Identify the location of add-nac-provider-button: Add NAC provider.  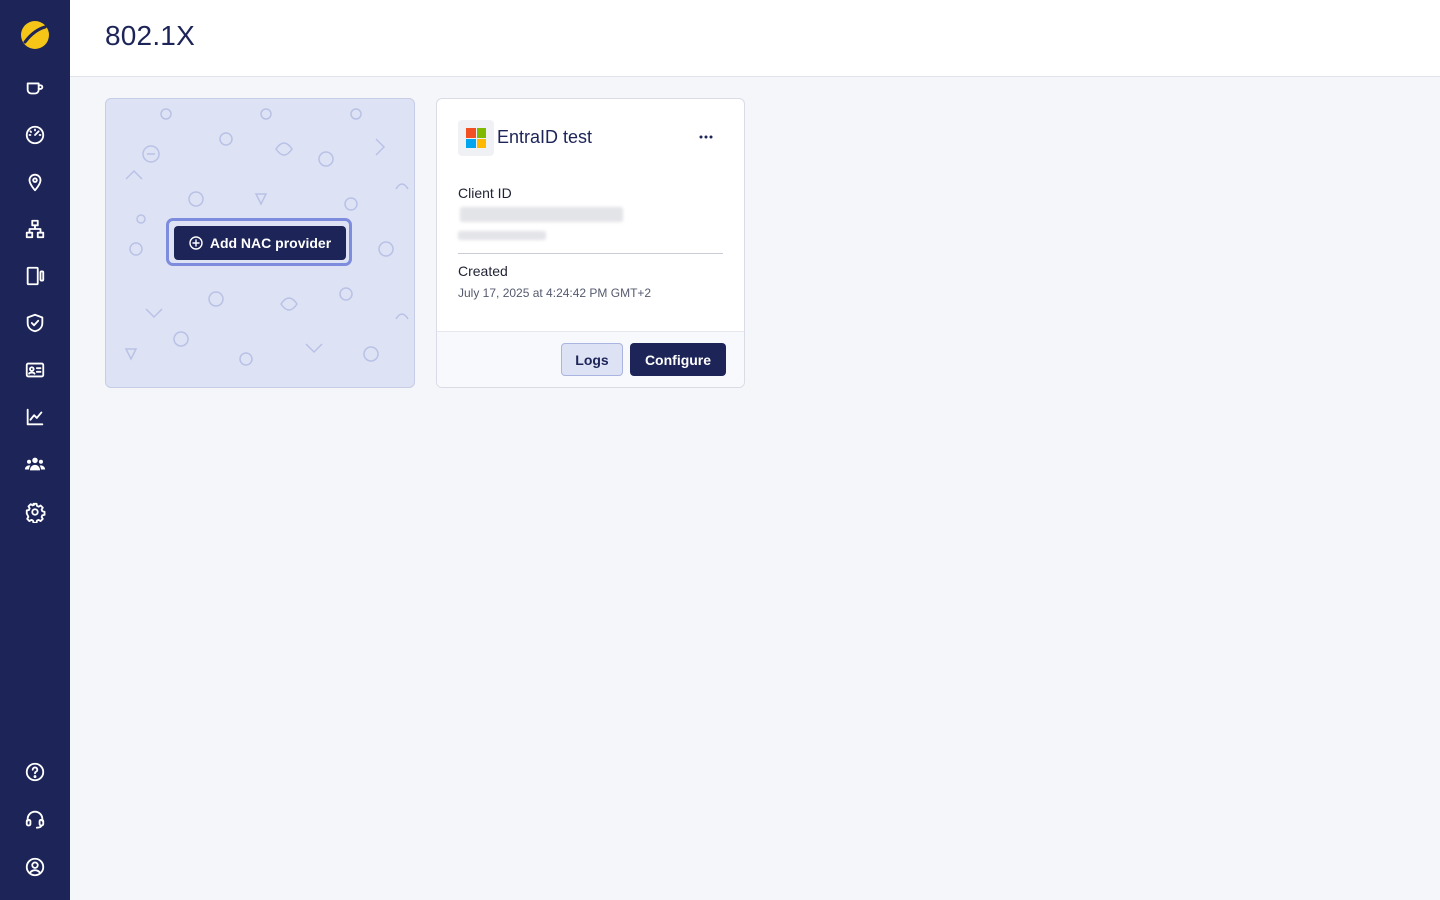
(260, 243).